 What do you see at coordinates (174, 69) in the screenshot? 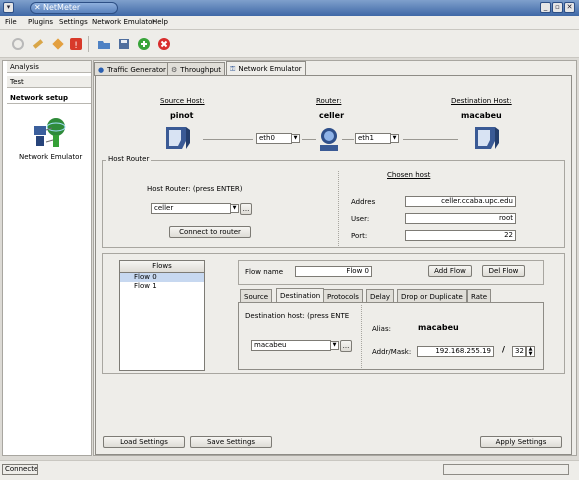
I see `throughput-icon: ⚙` at bounding box center [174, 69].